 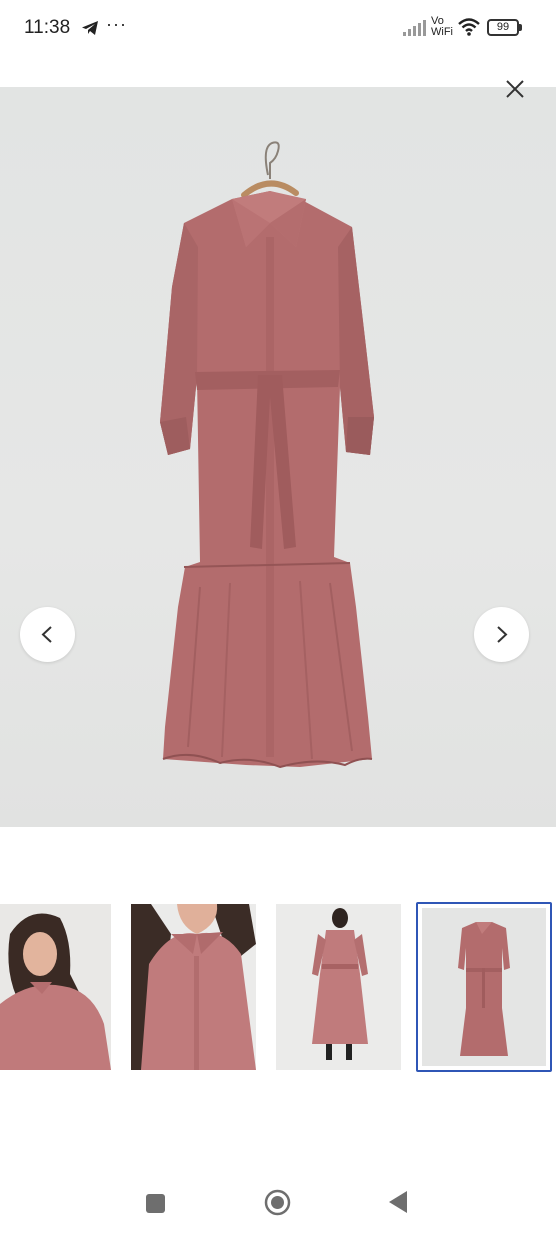 I want to click on thumbnail-model-full-back, so click(x=338, y=987).